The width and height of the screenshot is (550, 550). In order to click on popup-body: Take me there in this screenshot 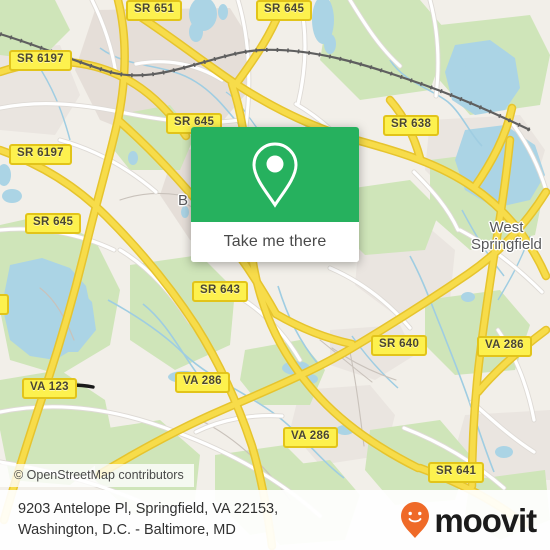, I will do `click(275, 194)`.